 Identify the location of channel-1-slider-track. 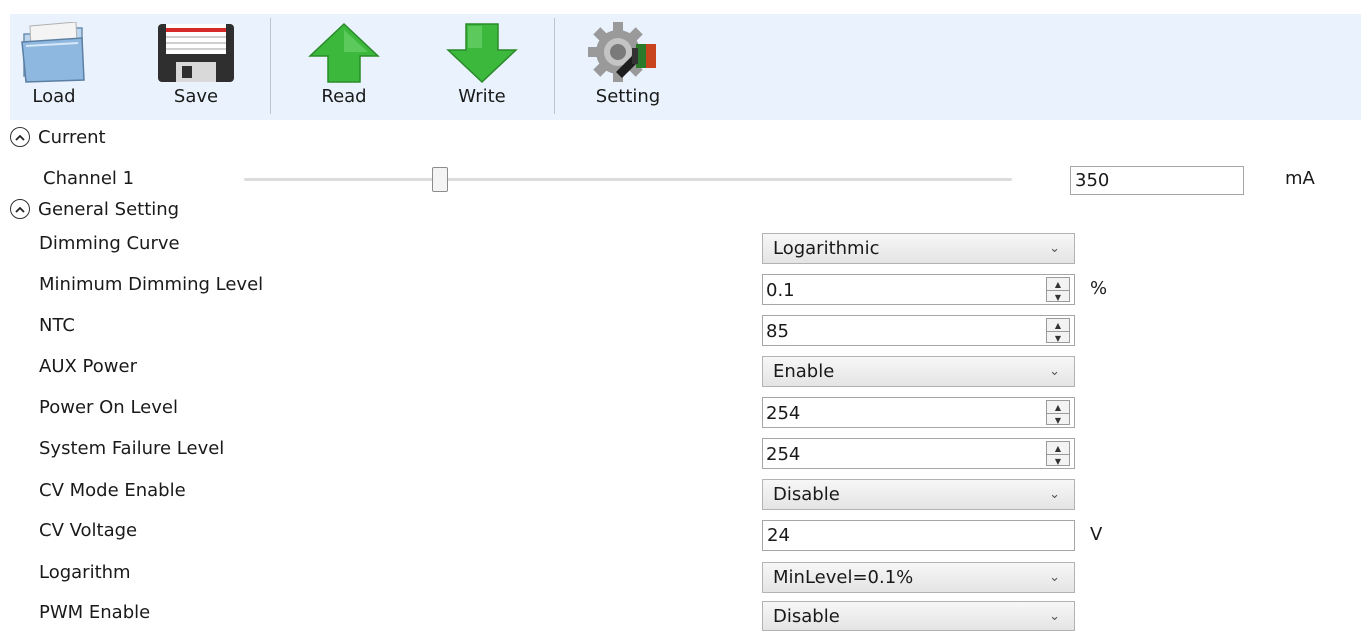
(628, 179).